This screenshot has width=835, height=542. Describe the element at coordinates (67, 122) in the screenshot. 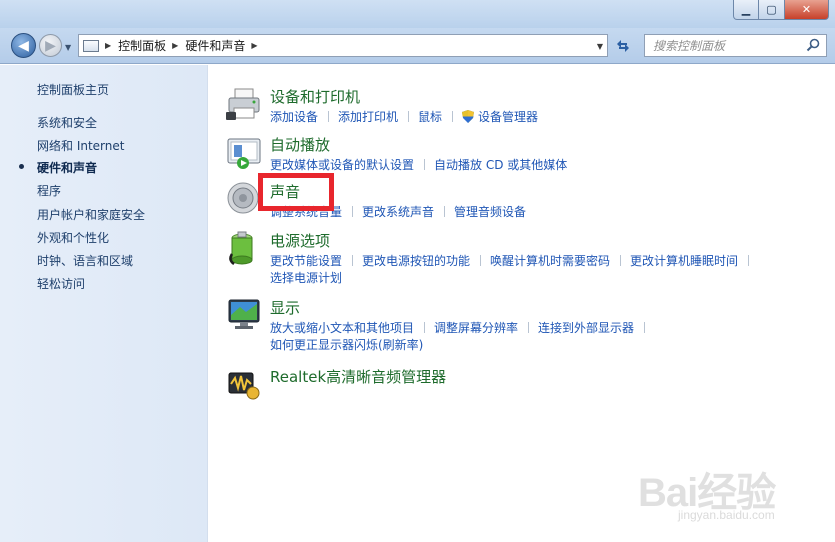

I see `sidebar-item-system-security: 系统和安全` at that location.